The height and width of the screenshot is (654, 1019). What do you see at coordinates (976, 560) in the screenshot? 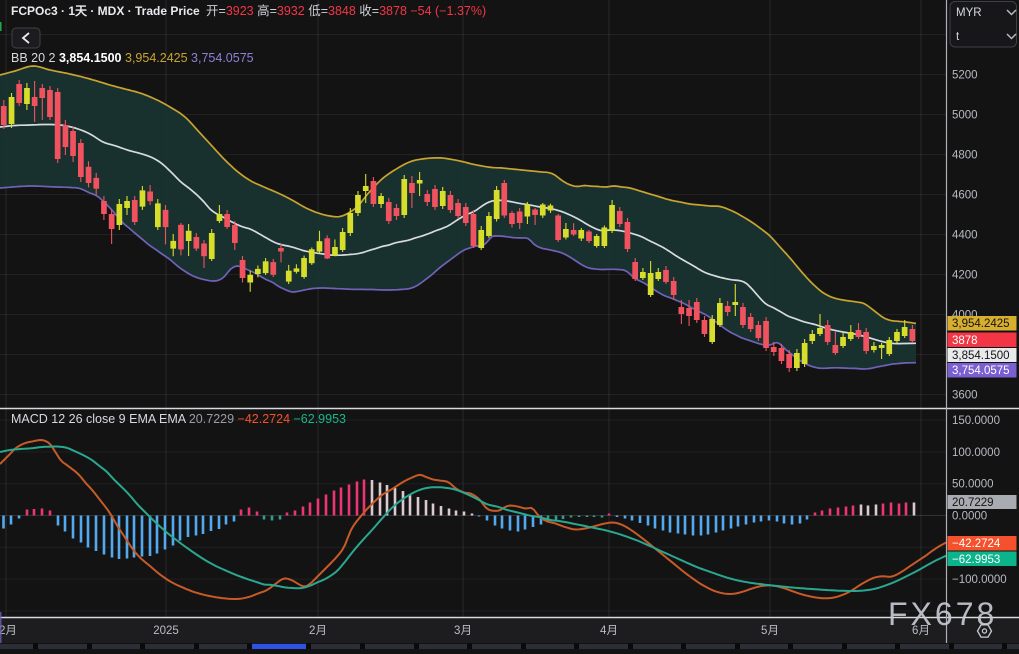
I see `svg-text: −62.9953` at bounding box center [976, 560].